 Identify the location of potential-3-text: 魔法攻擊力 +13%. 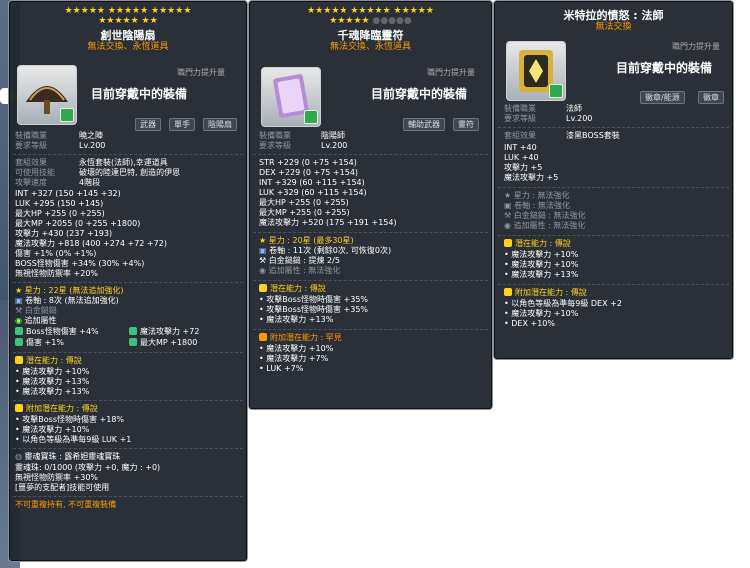
(545, 274).